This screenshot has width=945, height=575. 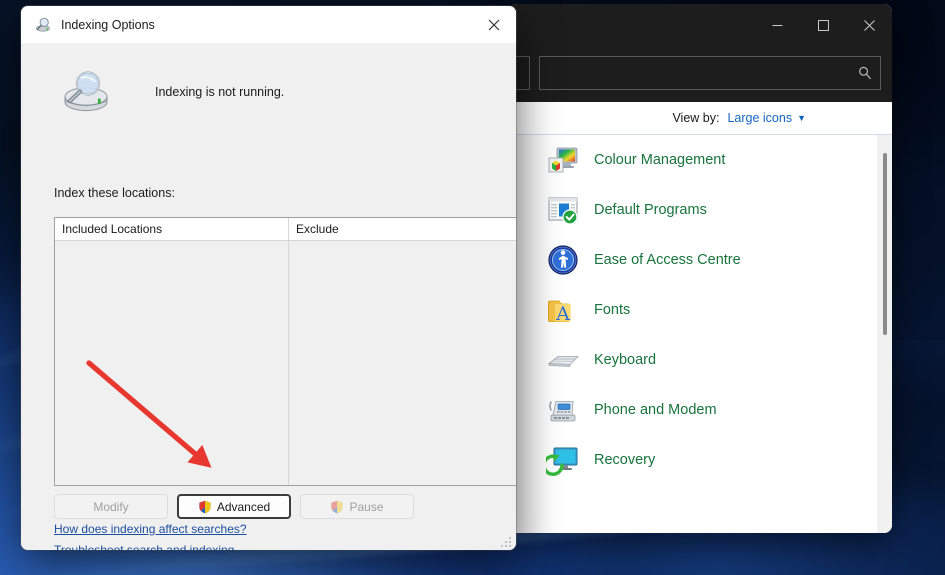 What do you see at coordinates (655, 410) in the screenshot?
I see `cpl-item-label: Phone and Modem` at bounding box center [655, 410].